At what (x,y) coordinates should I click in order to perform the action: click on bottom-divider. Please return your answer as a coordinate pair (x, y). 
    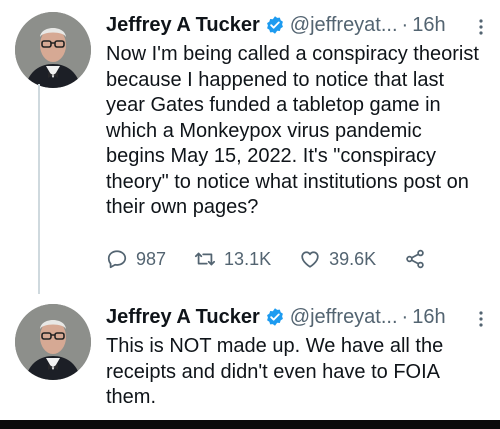
    Looking at the image, I should click on (250, 424).